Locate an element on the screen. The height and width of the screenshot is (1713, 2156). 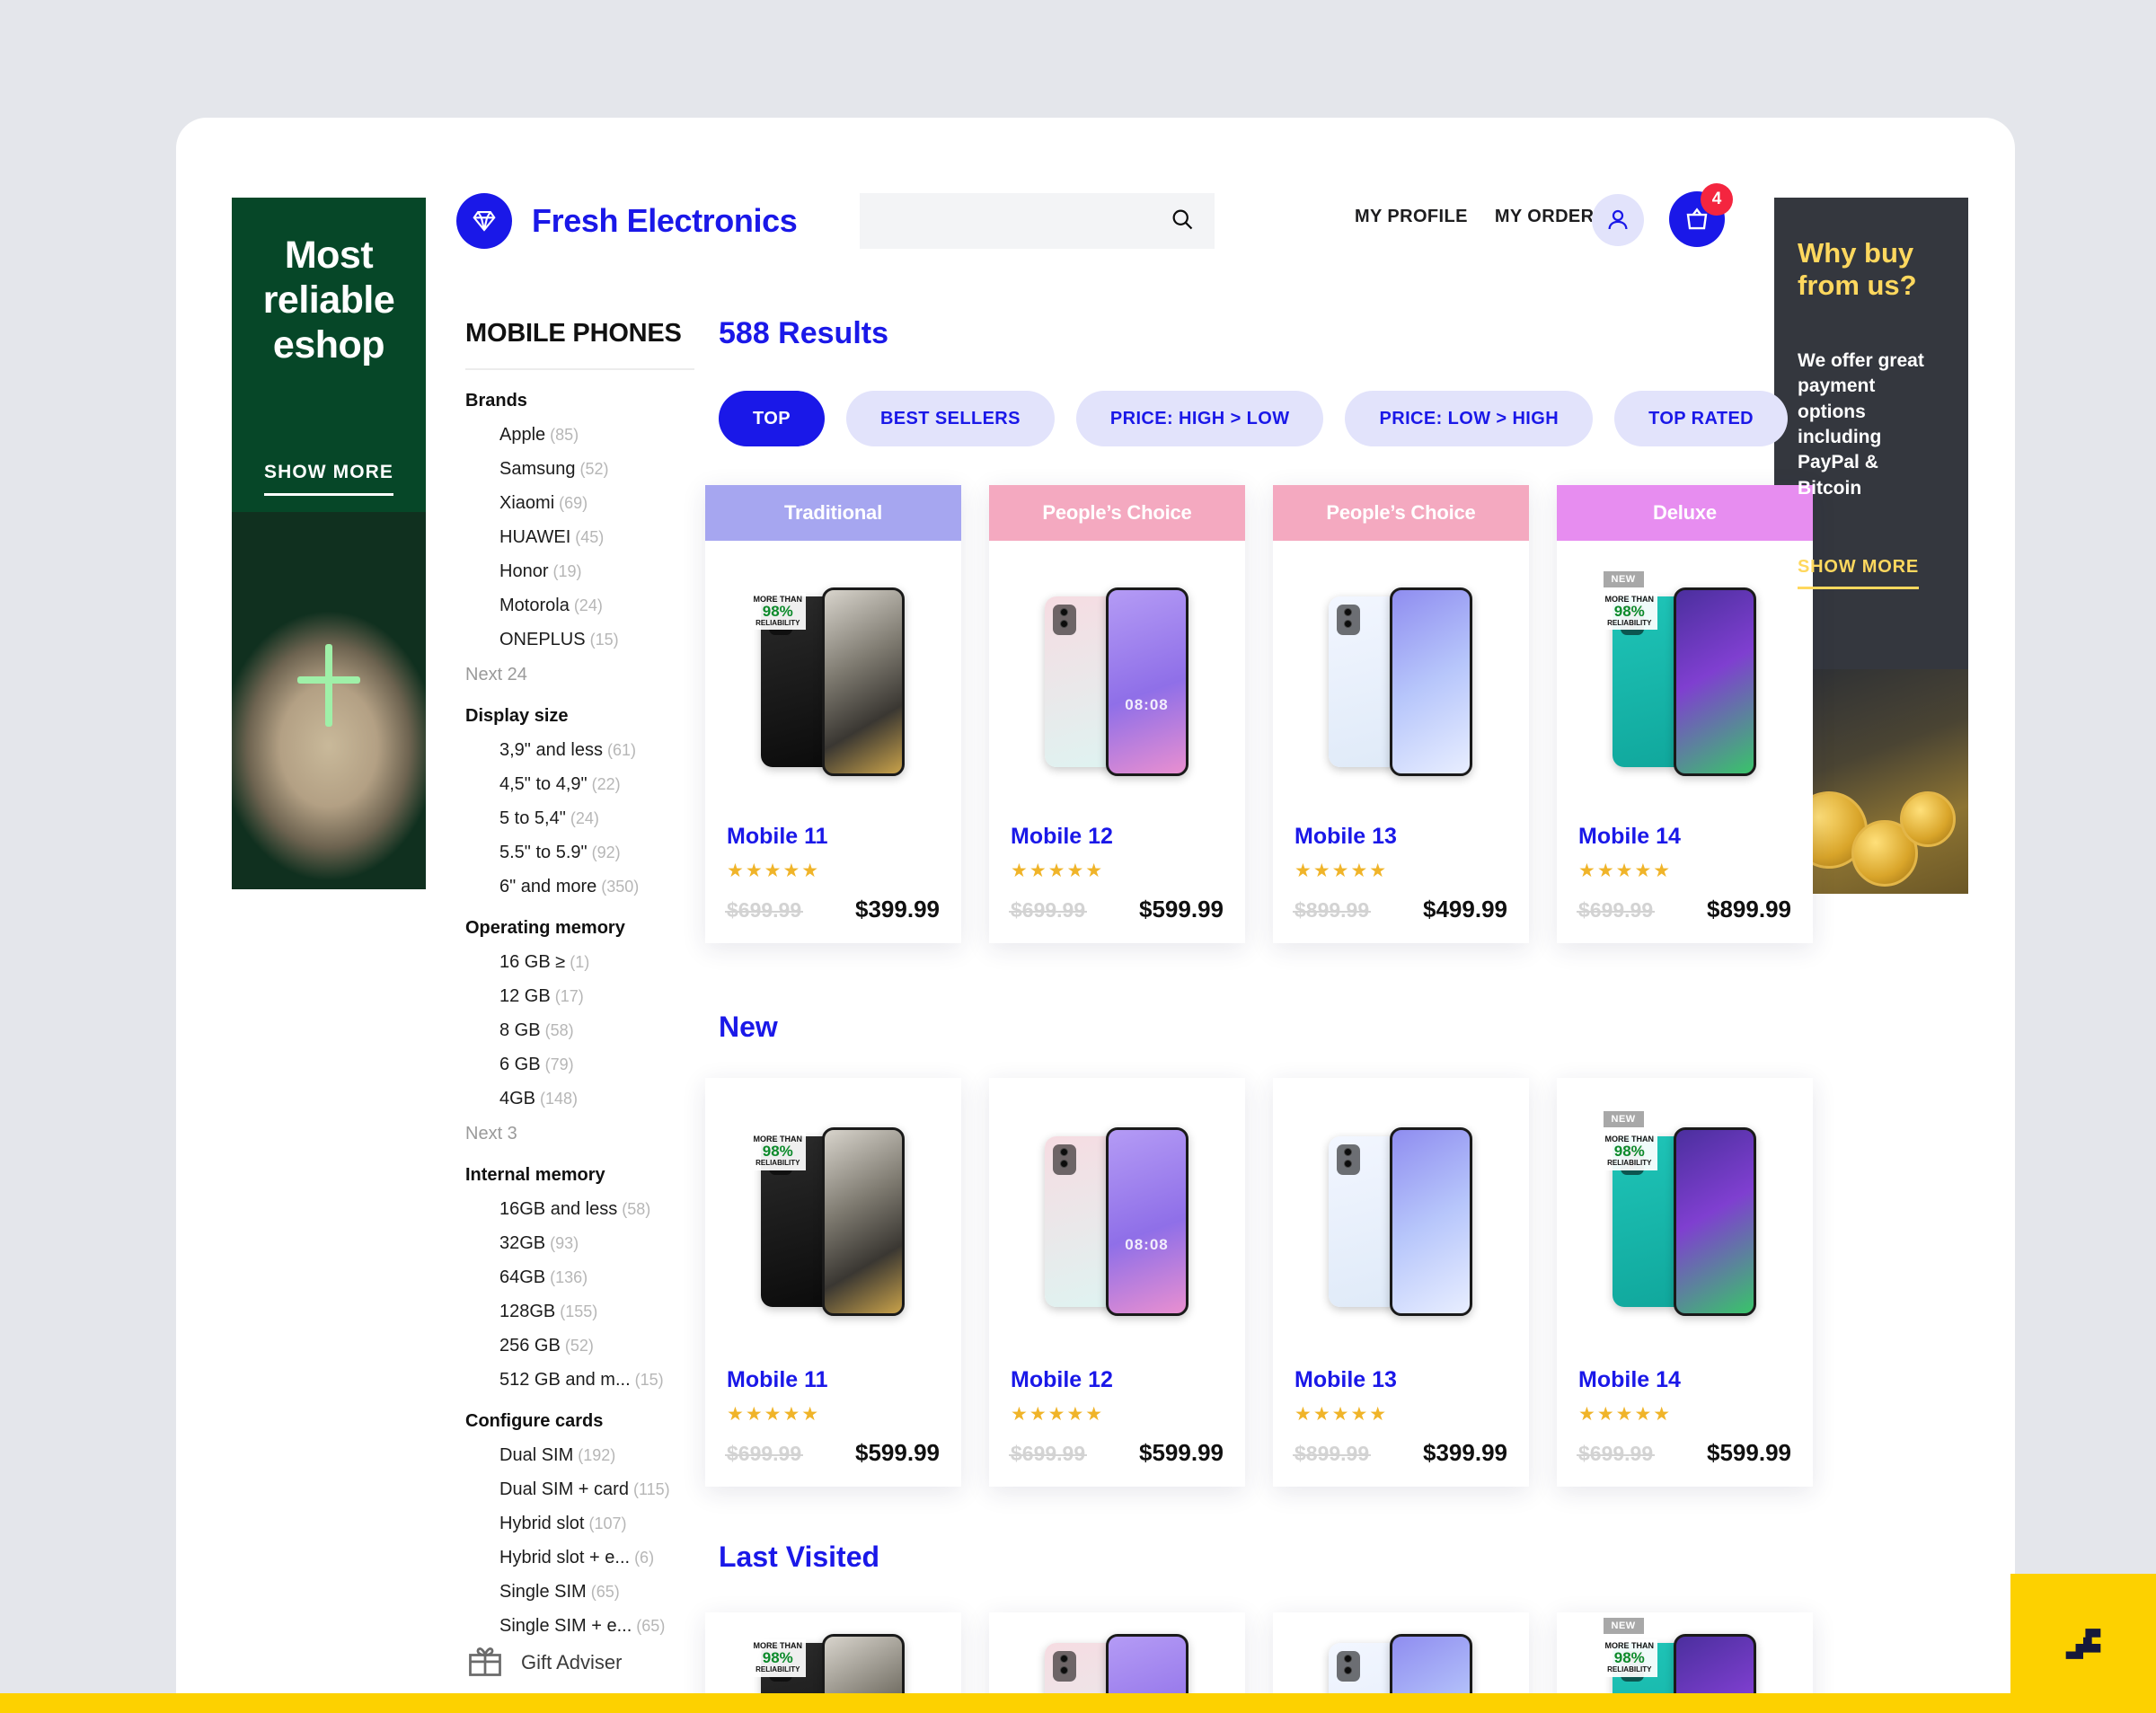
filter-option: Apple (85) is located at coordinates (596, 435).